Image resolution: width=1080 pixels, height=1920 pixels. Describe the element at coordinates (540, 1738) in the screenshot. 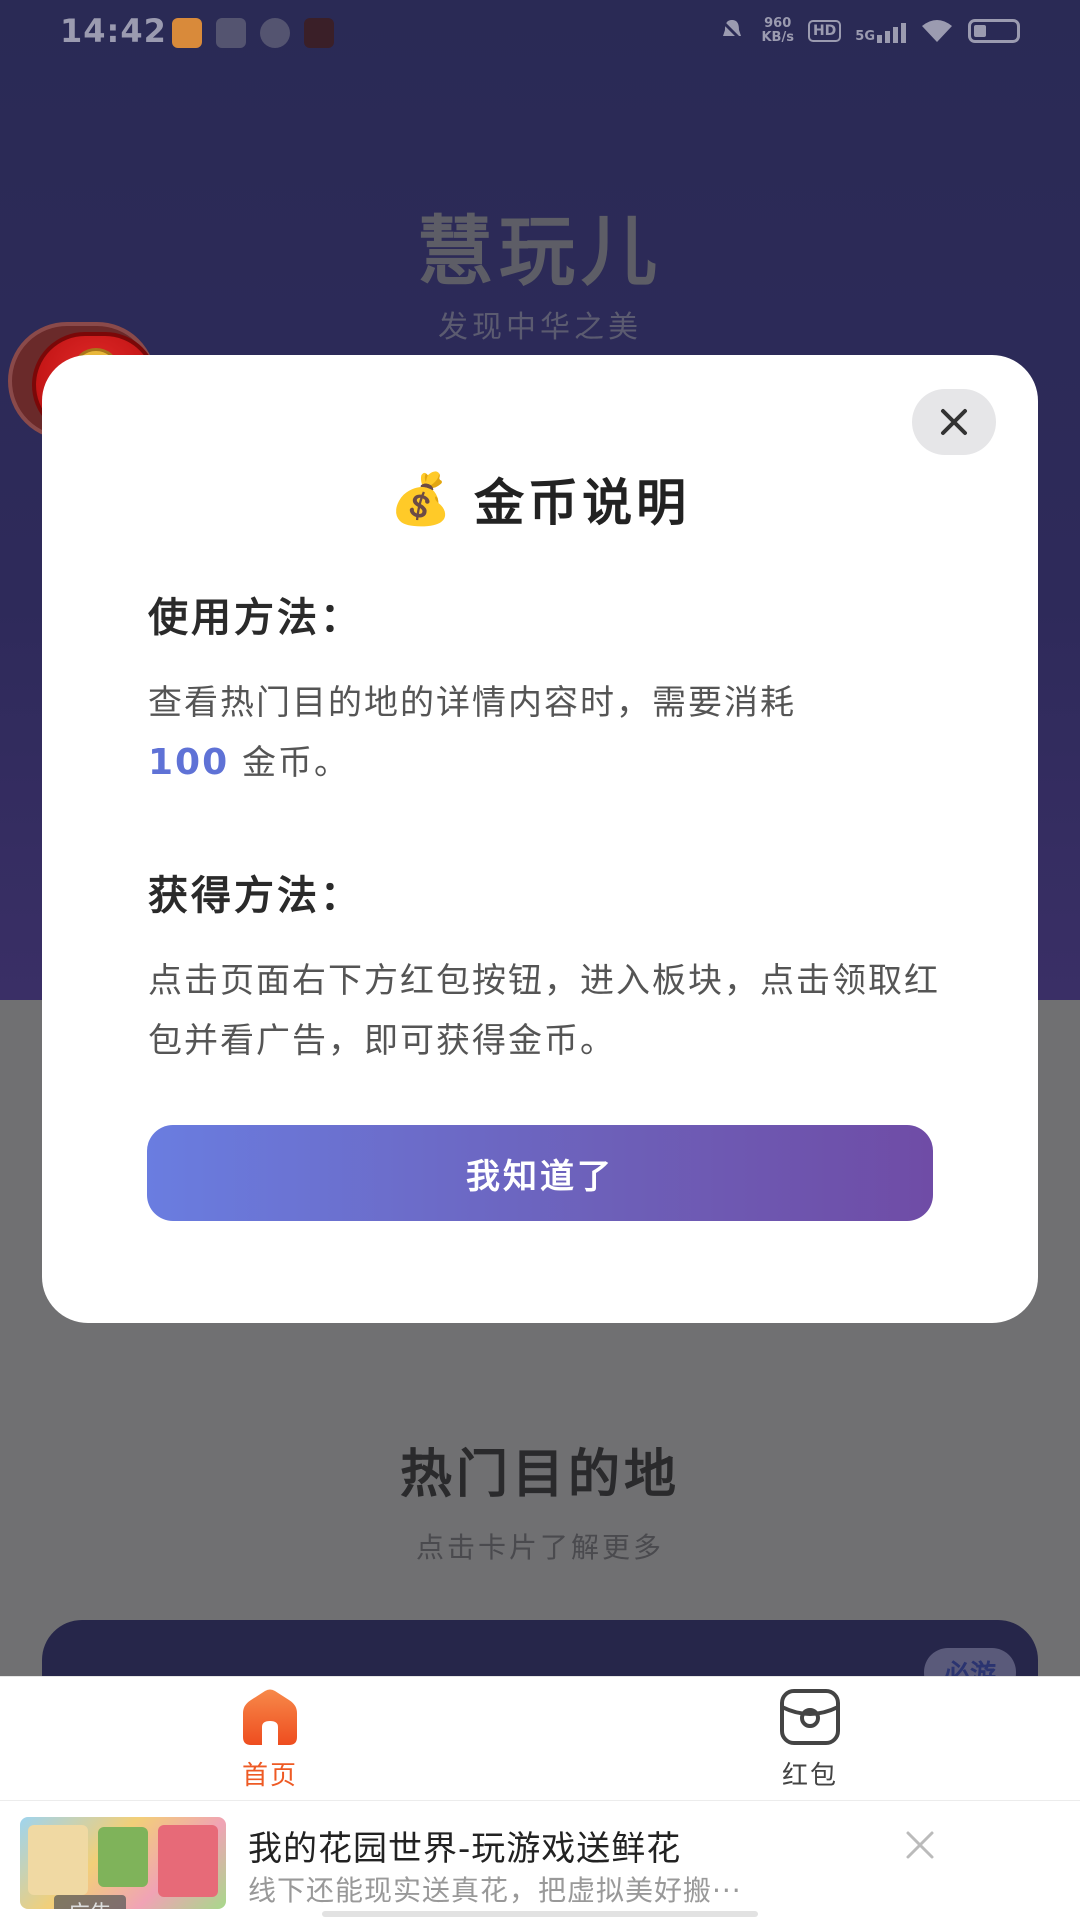

I see `bottom-nav: 首页 红包` at that location.